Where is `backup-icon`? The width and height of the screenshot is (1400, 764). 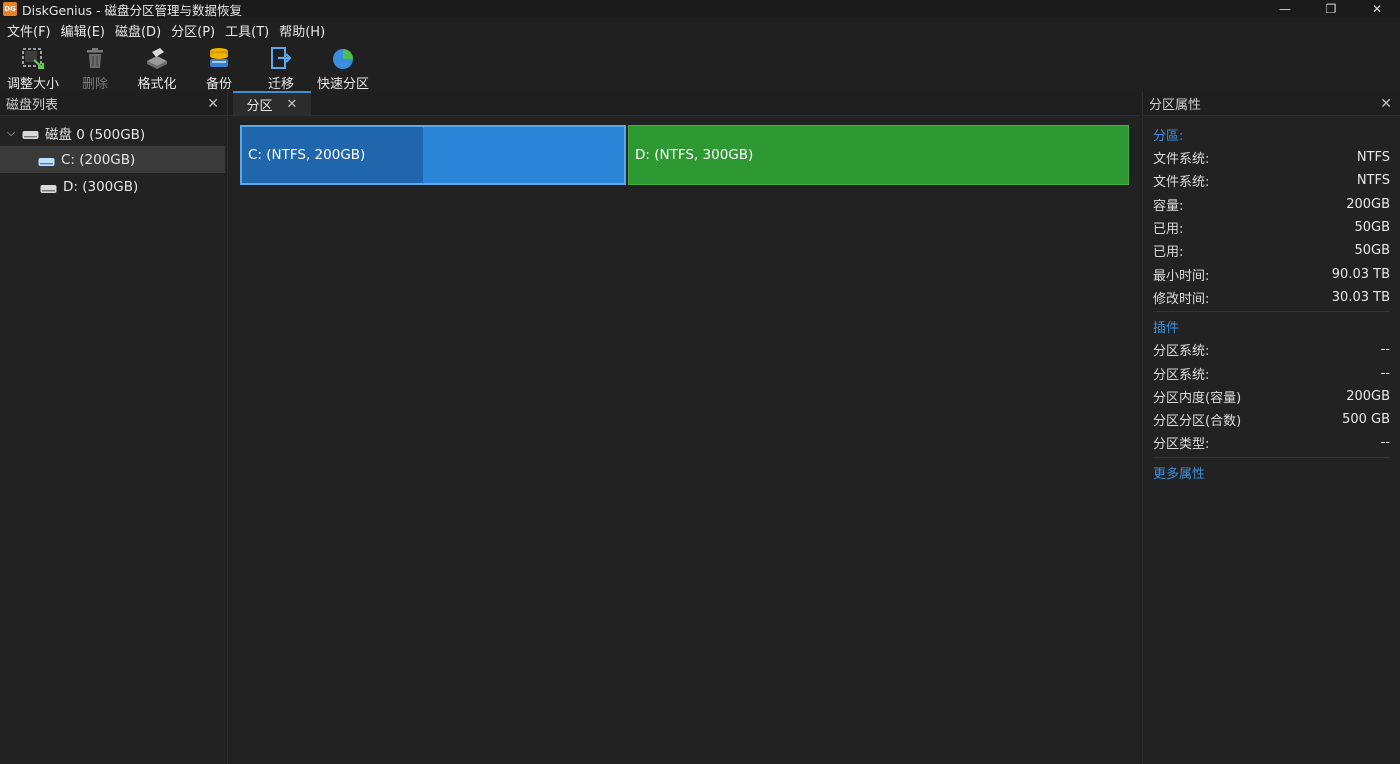
backup-icon is located at coordinates (219, 58).